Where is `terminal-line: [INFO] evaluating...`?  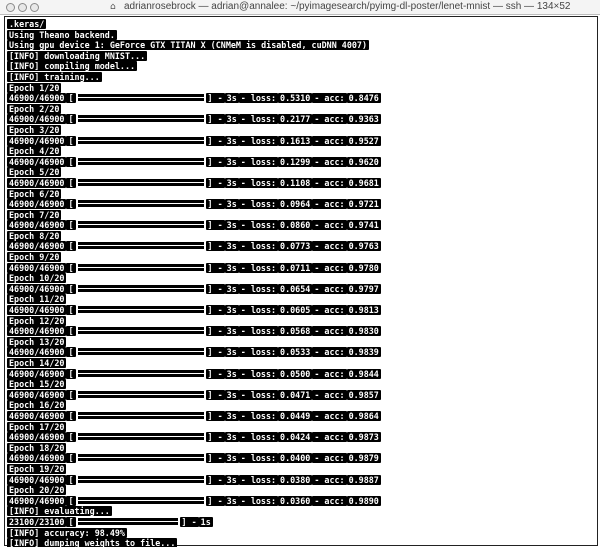
terminal-line: [INFO] evaluating... is located at coordinates (194, 511).